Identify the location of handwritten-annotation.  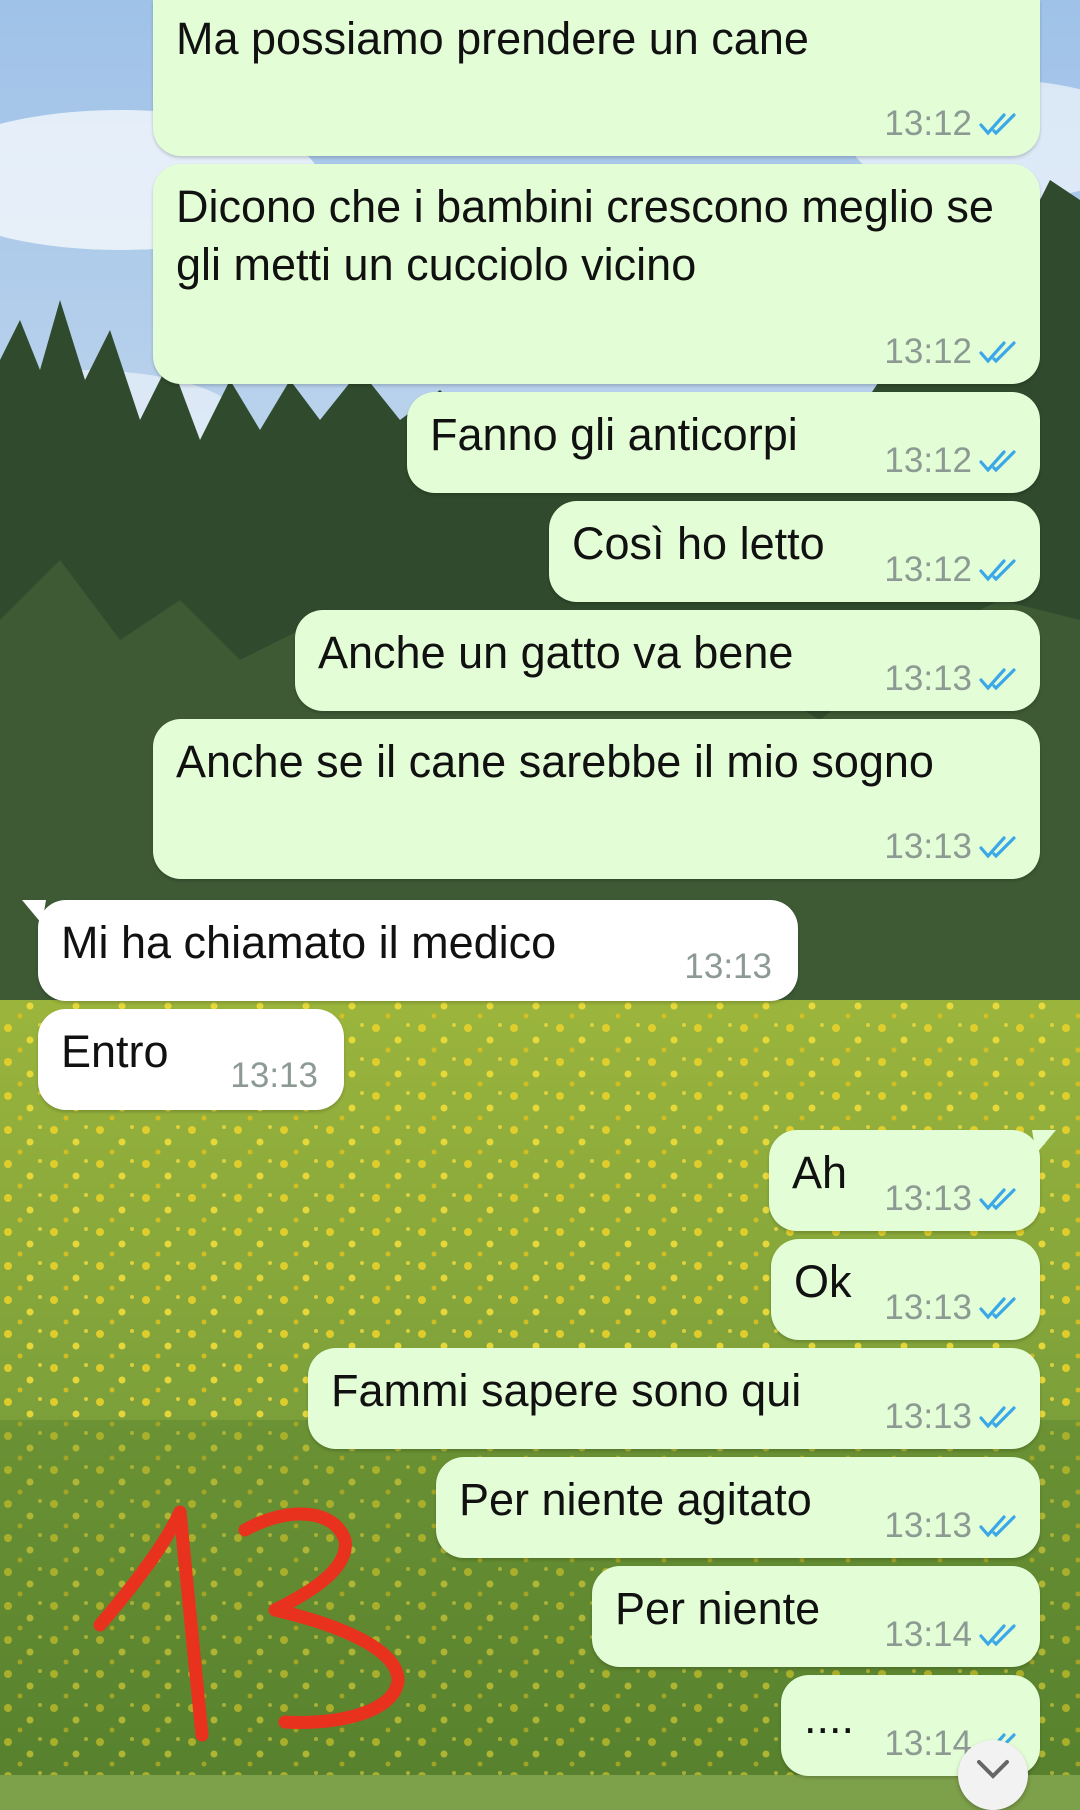
(249, 1623).